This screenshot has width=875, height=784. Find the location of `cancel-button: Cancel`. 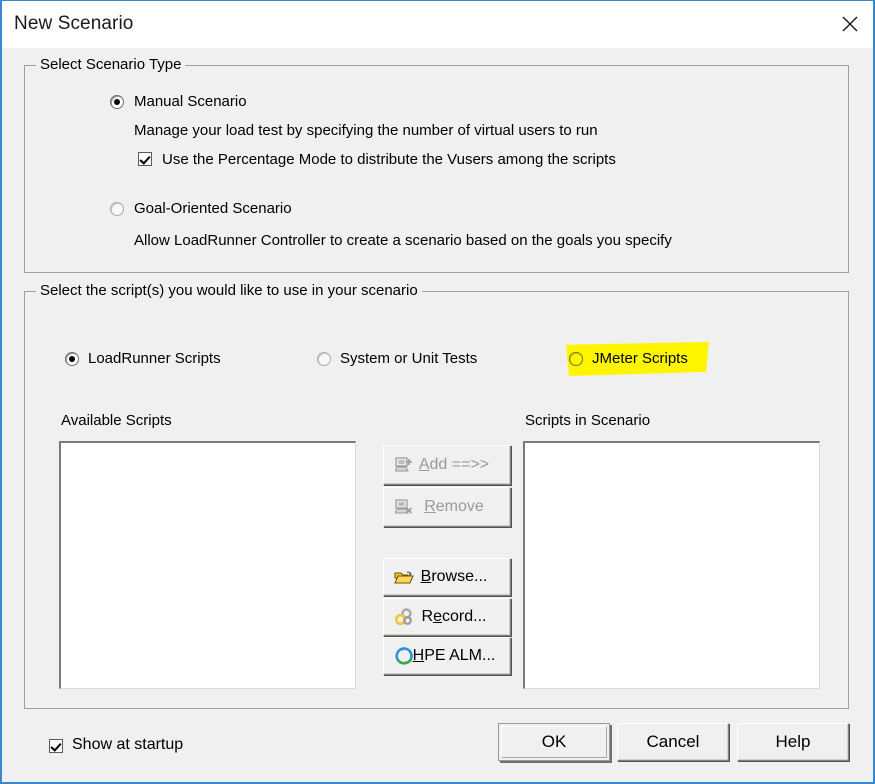

cancel-button: Cancel is located at coordinates (673, 742).